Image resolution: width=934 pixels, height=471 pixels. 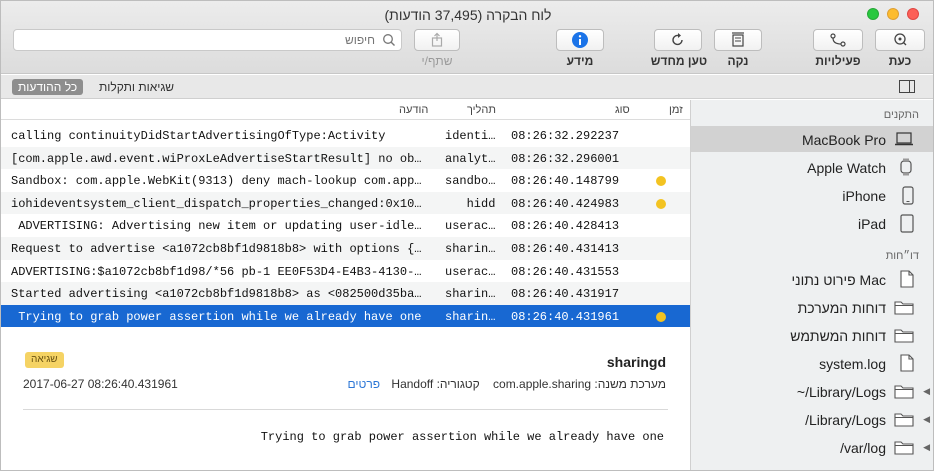 What do you see at coordinates (812, 363) in the screenshot?
I see `sidebar-item-system-log: system.log` at bounding box center [812, 363].